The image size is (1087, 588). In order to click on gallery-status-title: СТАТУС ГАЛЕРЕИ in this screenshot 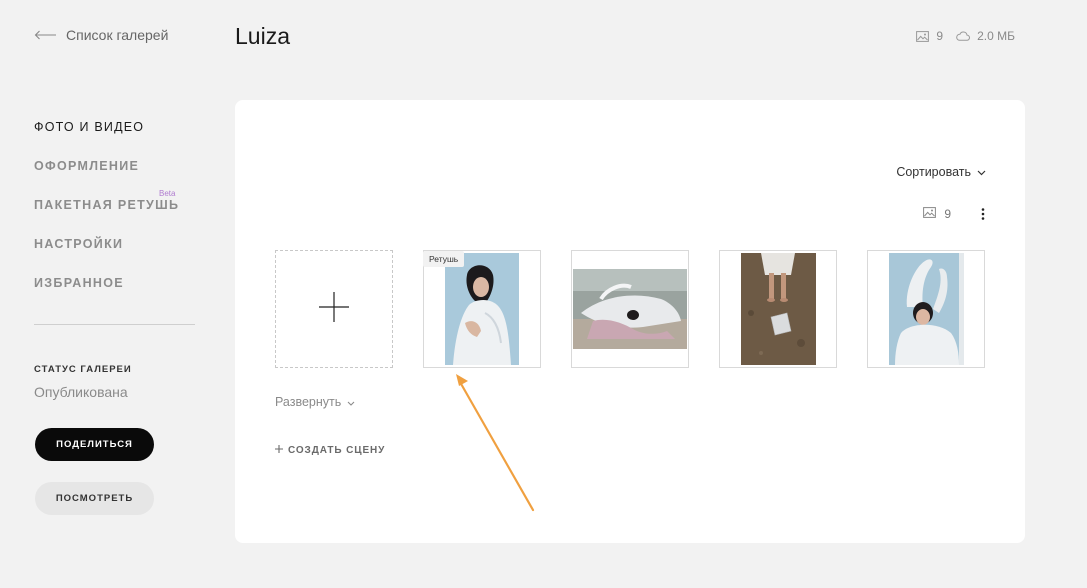, I will do `click(83, 369)`.